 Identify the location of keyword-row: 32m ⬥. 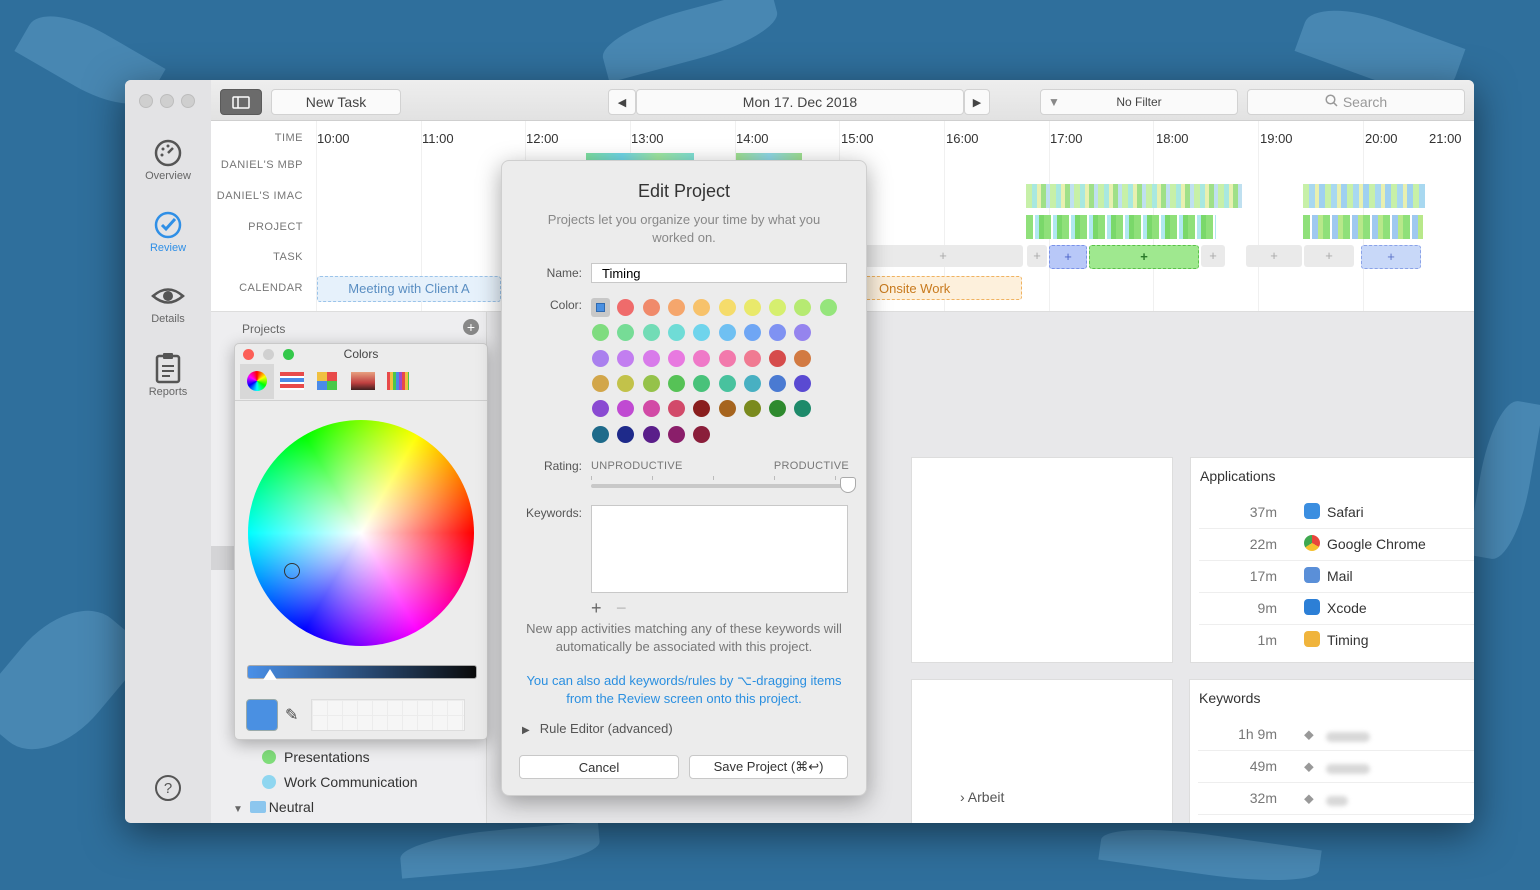
(1336, 798).